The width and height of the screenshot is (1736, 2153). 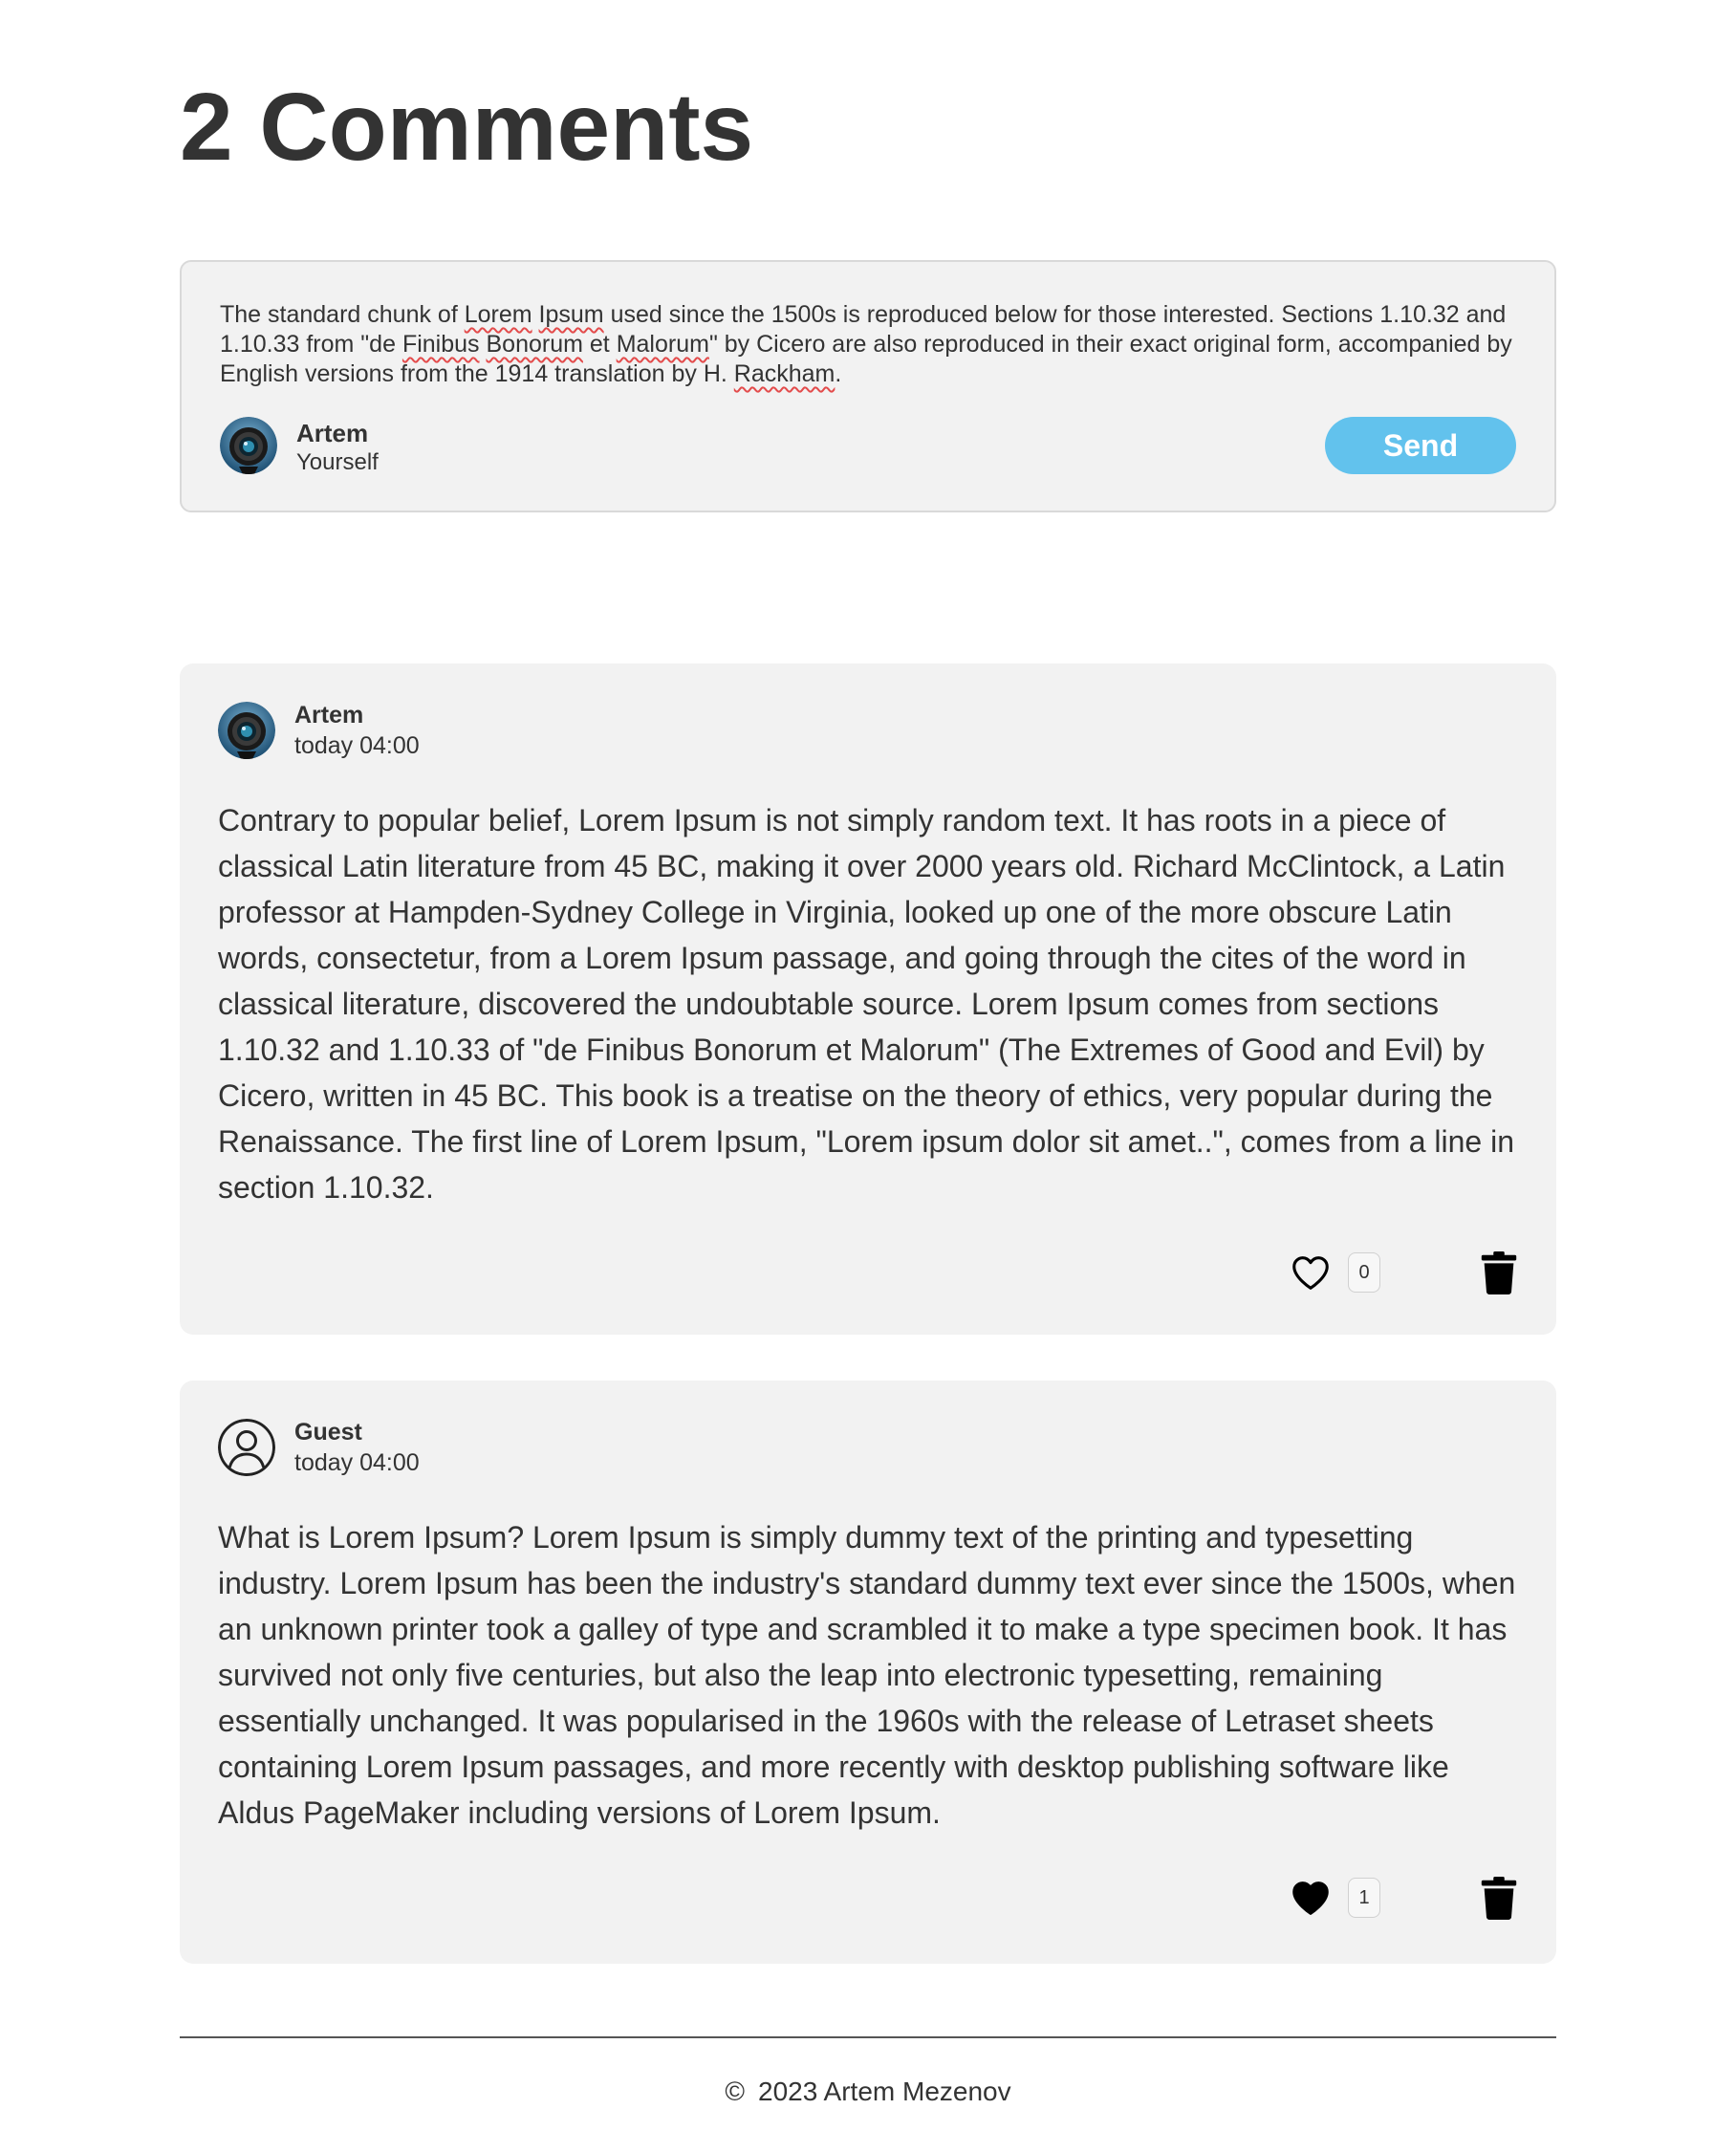 I want to click on footer: © 2023 Artem Mezenov, so click(x=868, y=2092).